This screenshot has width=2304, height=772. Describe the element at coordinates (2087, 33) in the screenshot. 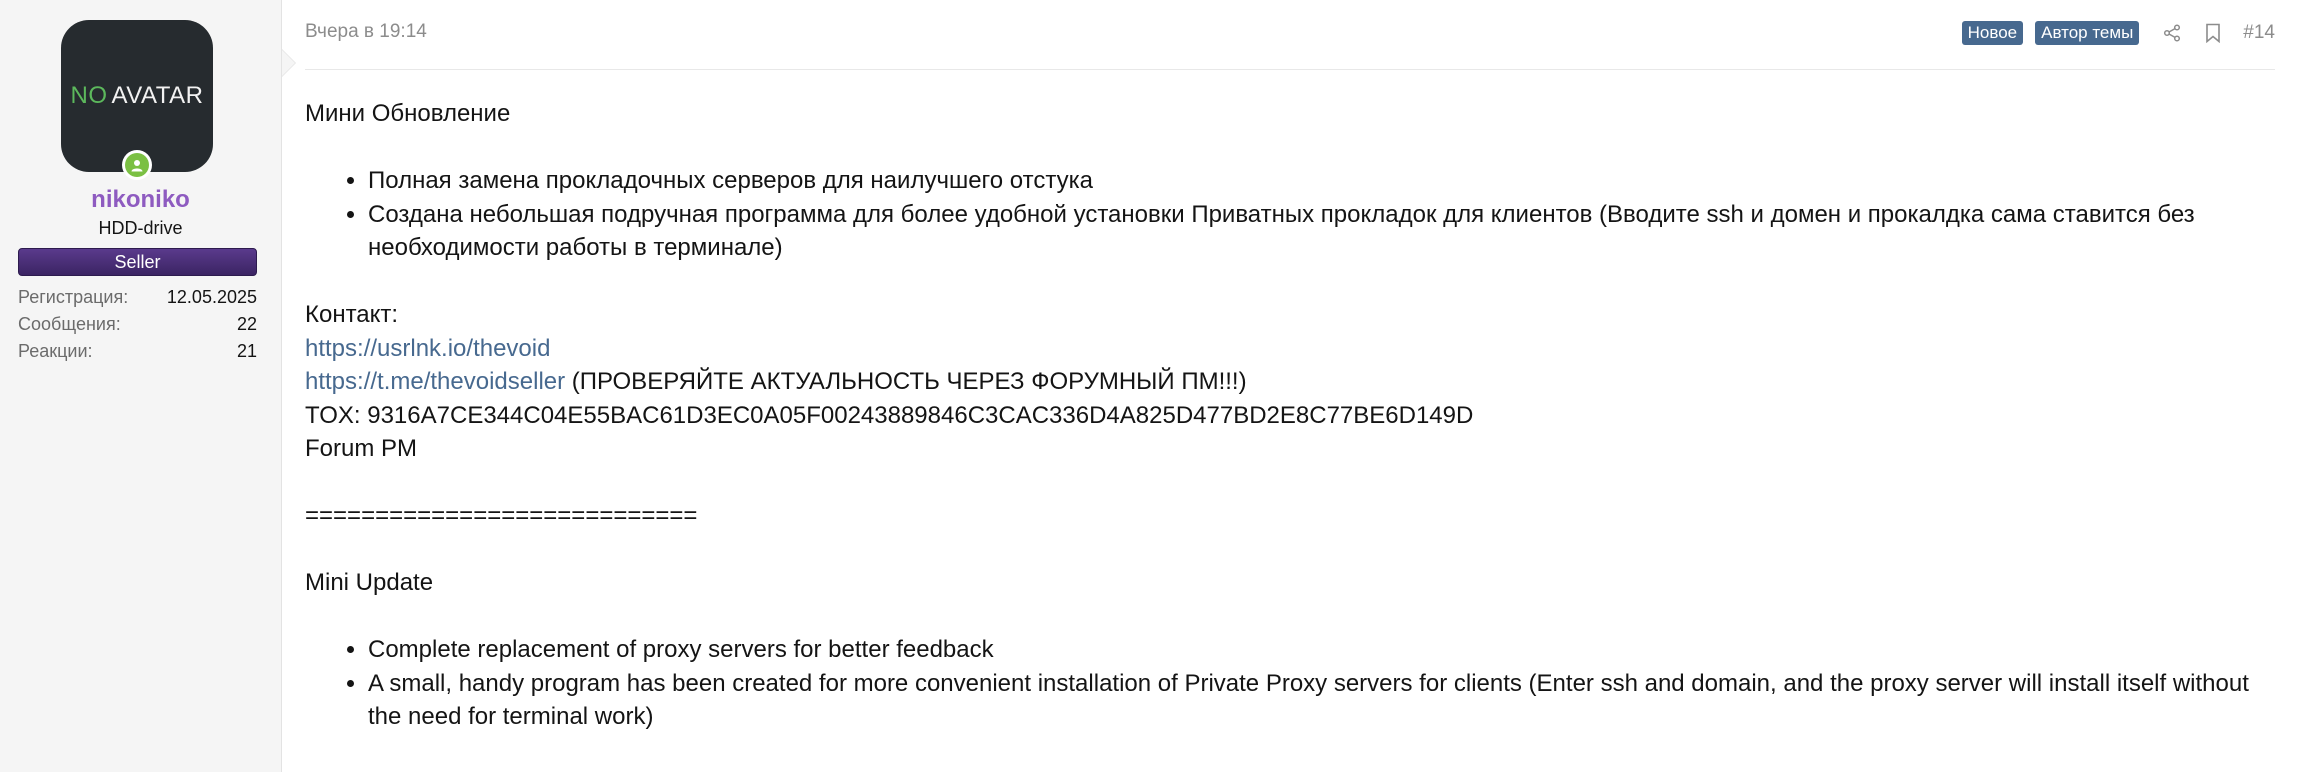

I see `label-thread-starter: Автор темы` at that location.